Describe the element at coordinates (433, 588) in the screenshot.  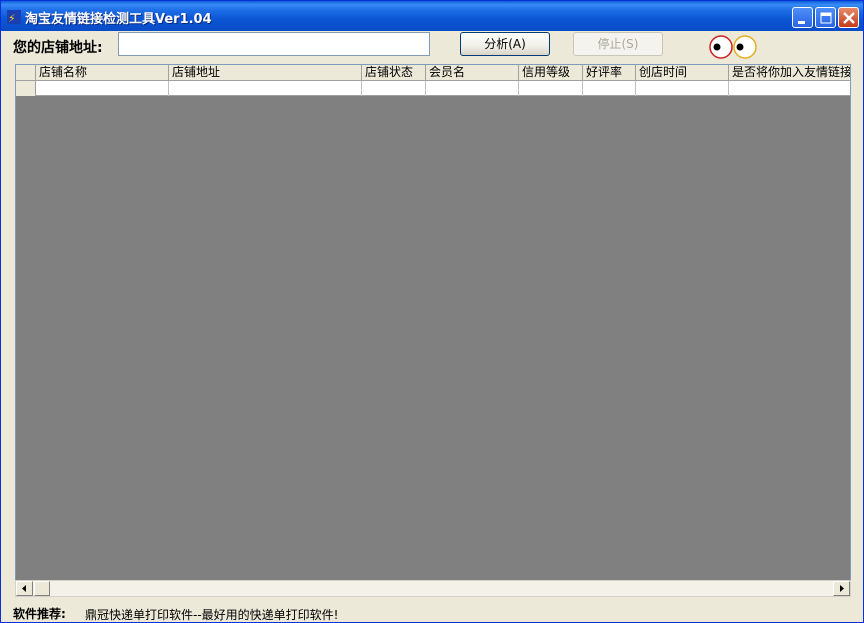
I see `horizontal-scrollbar` at that location.